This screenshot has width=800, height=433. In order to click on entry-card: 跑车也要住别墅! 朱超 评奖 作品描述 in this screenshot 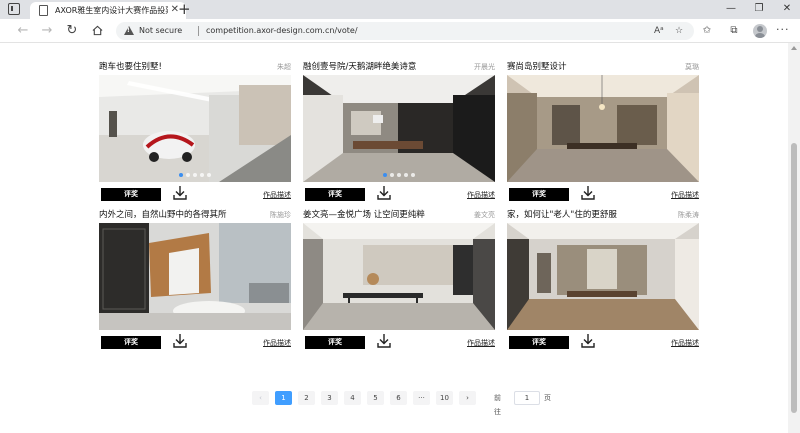, I will do `click(195, 132)`.